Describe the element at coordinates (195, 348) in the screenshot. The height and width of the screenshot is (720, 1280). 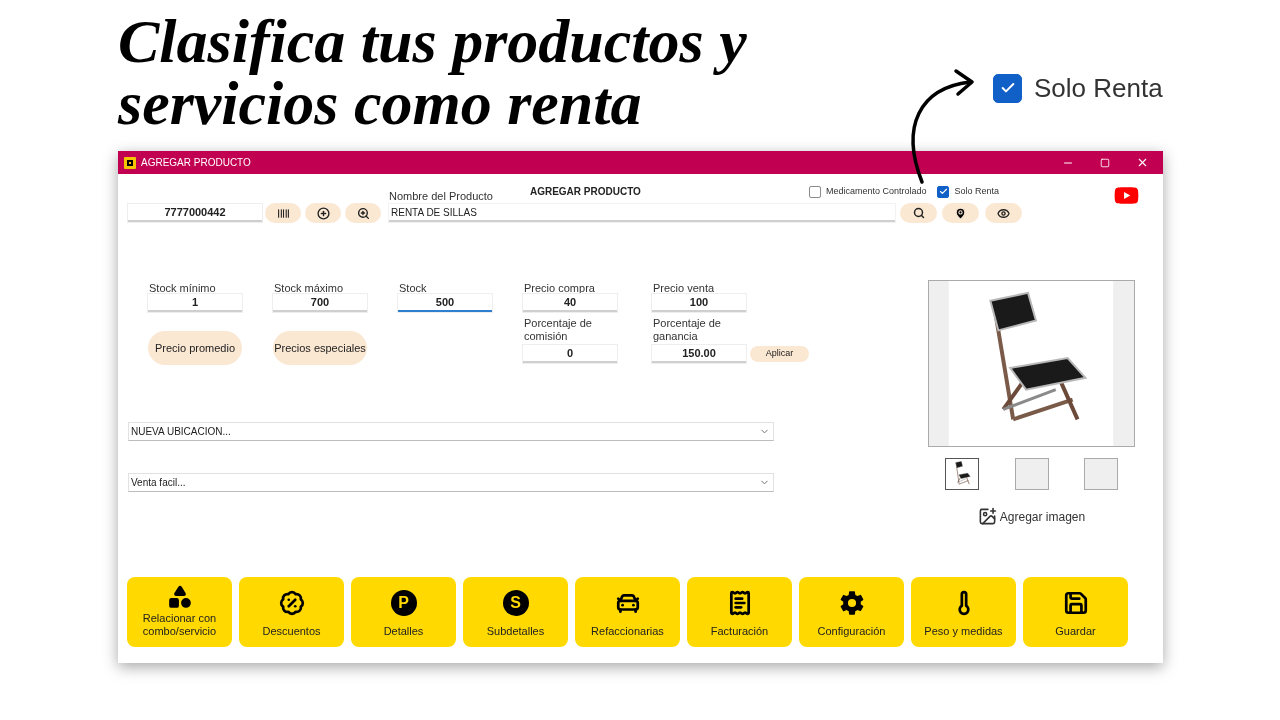
I see `price-button: Precio promedio` at that location.